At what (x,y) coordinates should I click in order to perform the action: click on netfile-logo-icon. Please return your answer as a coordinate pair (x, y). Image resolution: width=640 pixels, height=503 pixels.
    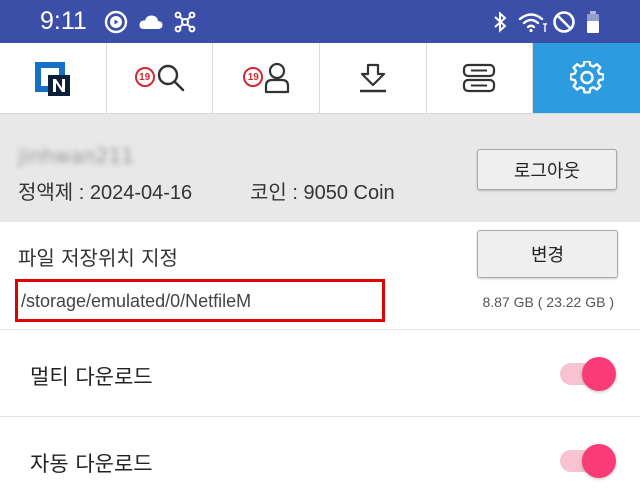
    Looking at the image, I should click on (52, 79).